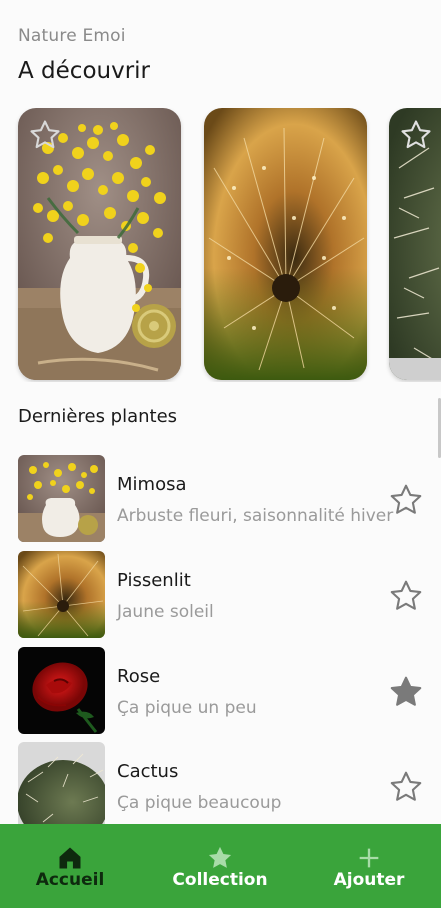  I want to click on item-name: Mimosa, so click(152, 484).